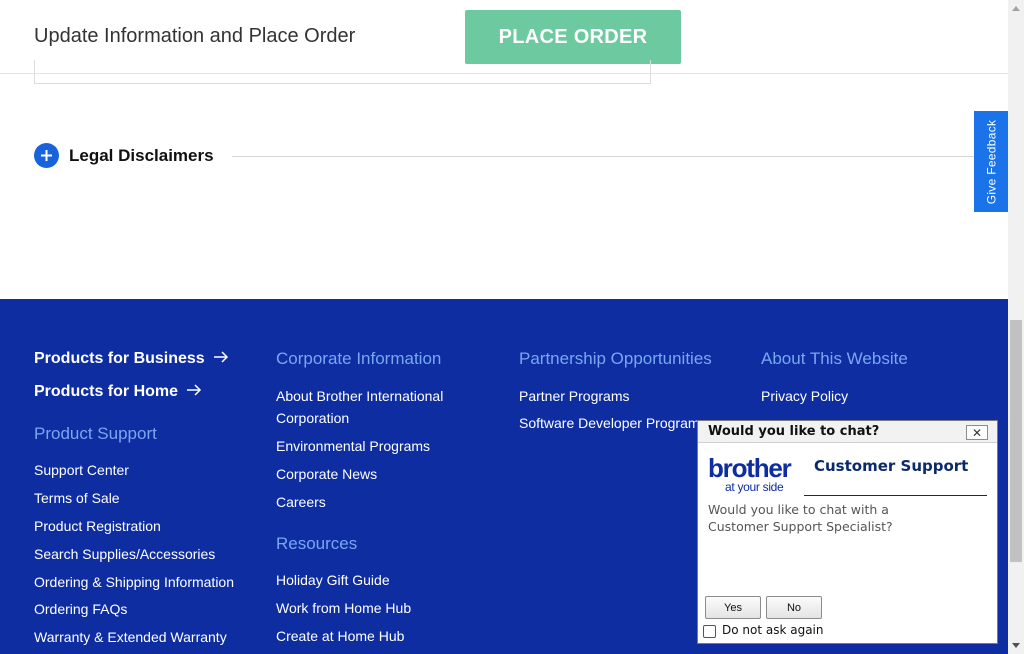  What do you see at coordinates (834, 359) in the screenshot?
I see `about-this-website-heading: About This Website` at bounding box center [834, 359].